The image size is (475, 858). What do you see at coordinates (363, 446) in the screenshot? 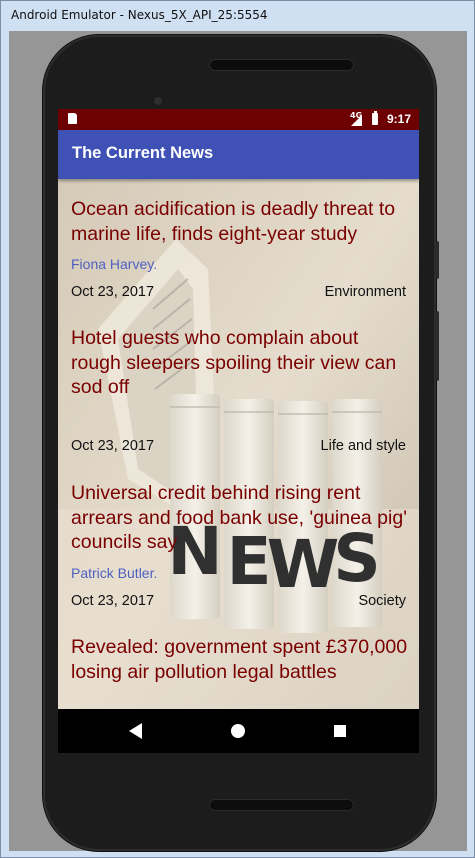
I see `article-section: Life and style` at bounding box center [363, 446].